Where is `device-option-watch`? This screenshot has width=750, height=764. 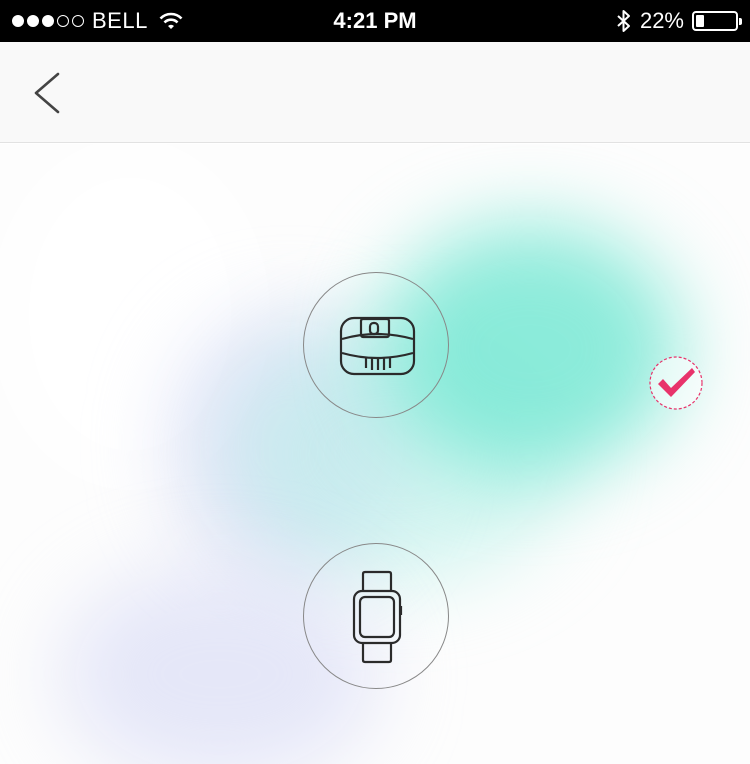
device-option-watch is located at coordinates (376, 616).